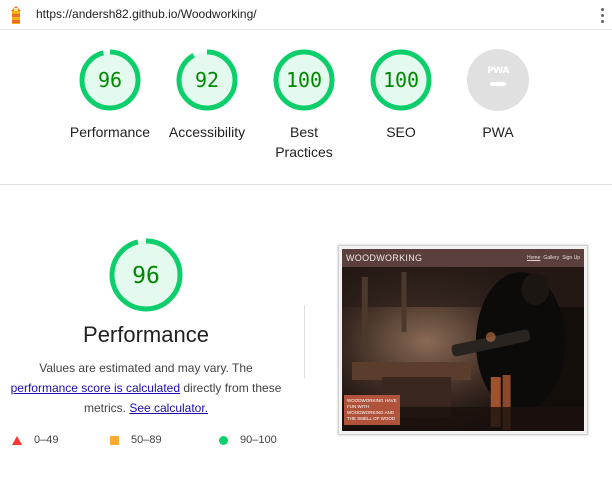 Image resolution: width=612 pixels, height=482 pixels. I want to click on gauge-best-practices: 100 Best Practices, so click(304, 105).